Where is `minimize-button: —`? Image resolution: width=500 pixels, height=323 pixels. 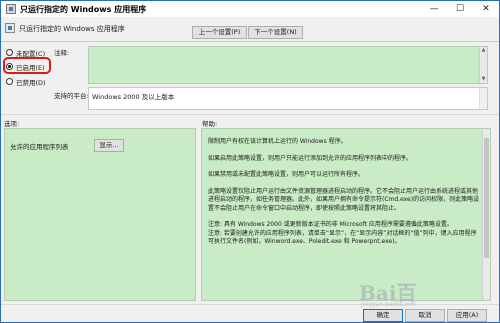 minimize-button: — is located at coordinates (434, 9).